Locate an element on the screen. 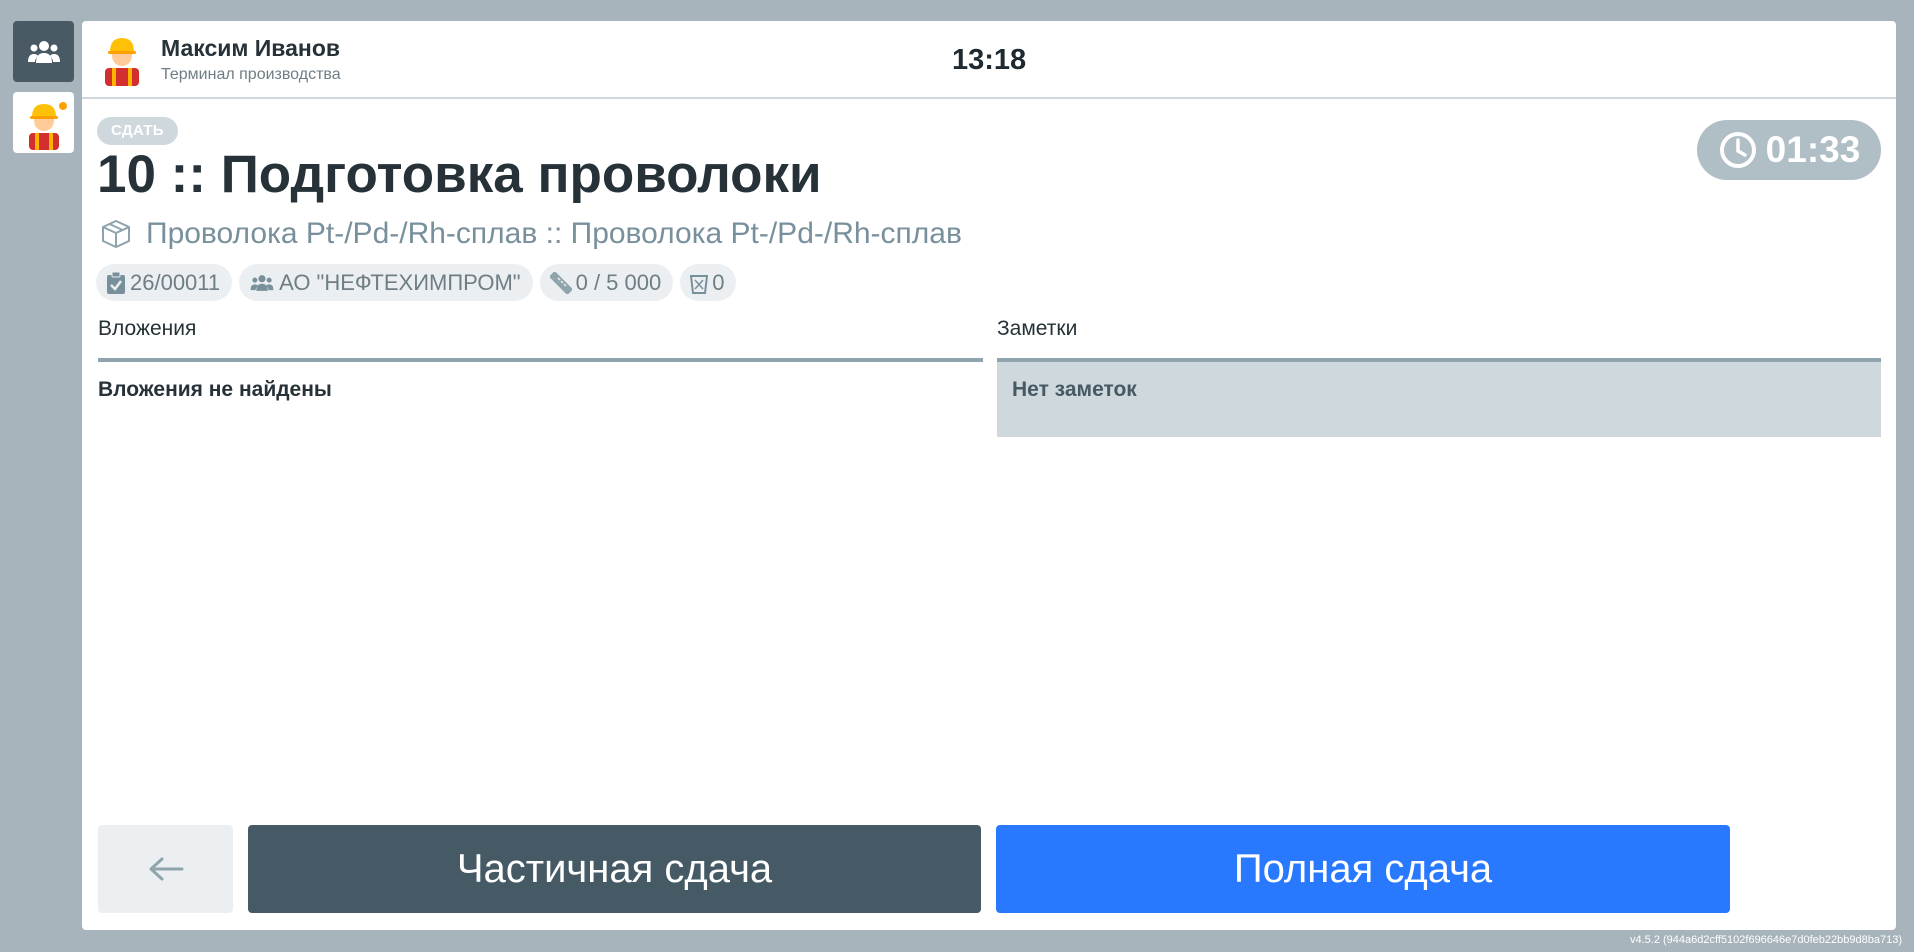 This screenshot has height=952, width=1914. sidebar is located at coordinates (41, 476).